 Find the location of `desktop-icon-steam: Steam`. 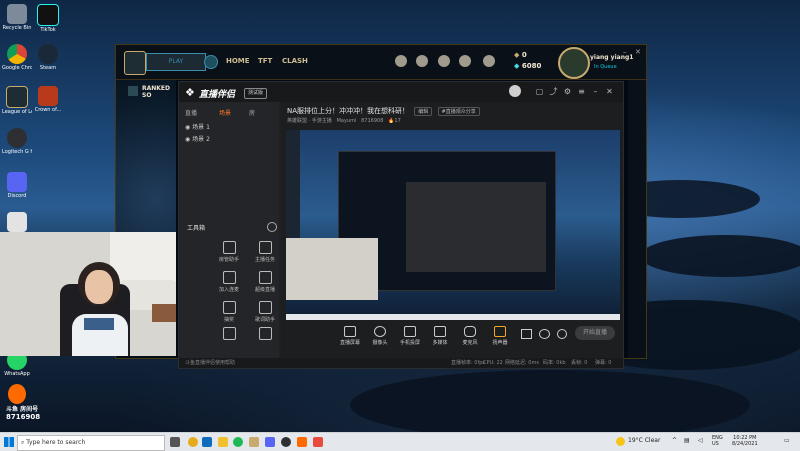

desktop-icon-steam: Steam is located at coordinates (48, 57).